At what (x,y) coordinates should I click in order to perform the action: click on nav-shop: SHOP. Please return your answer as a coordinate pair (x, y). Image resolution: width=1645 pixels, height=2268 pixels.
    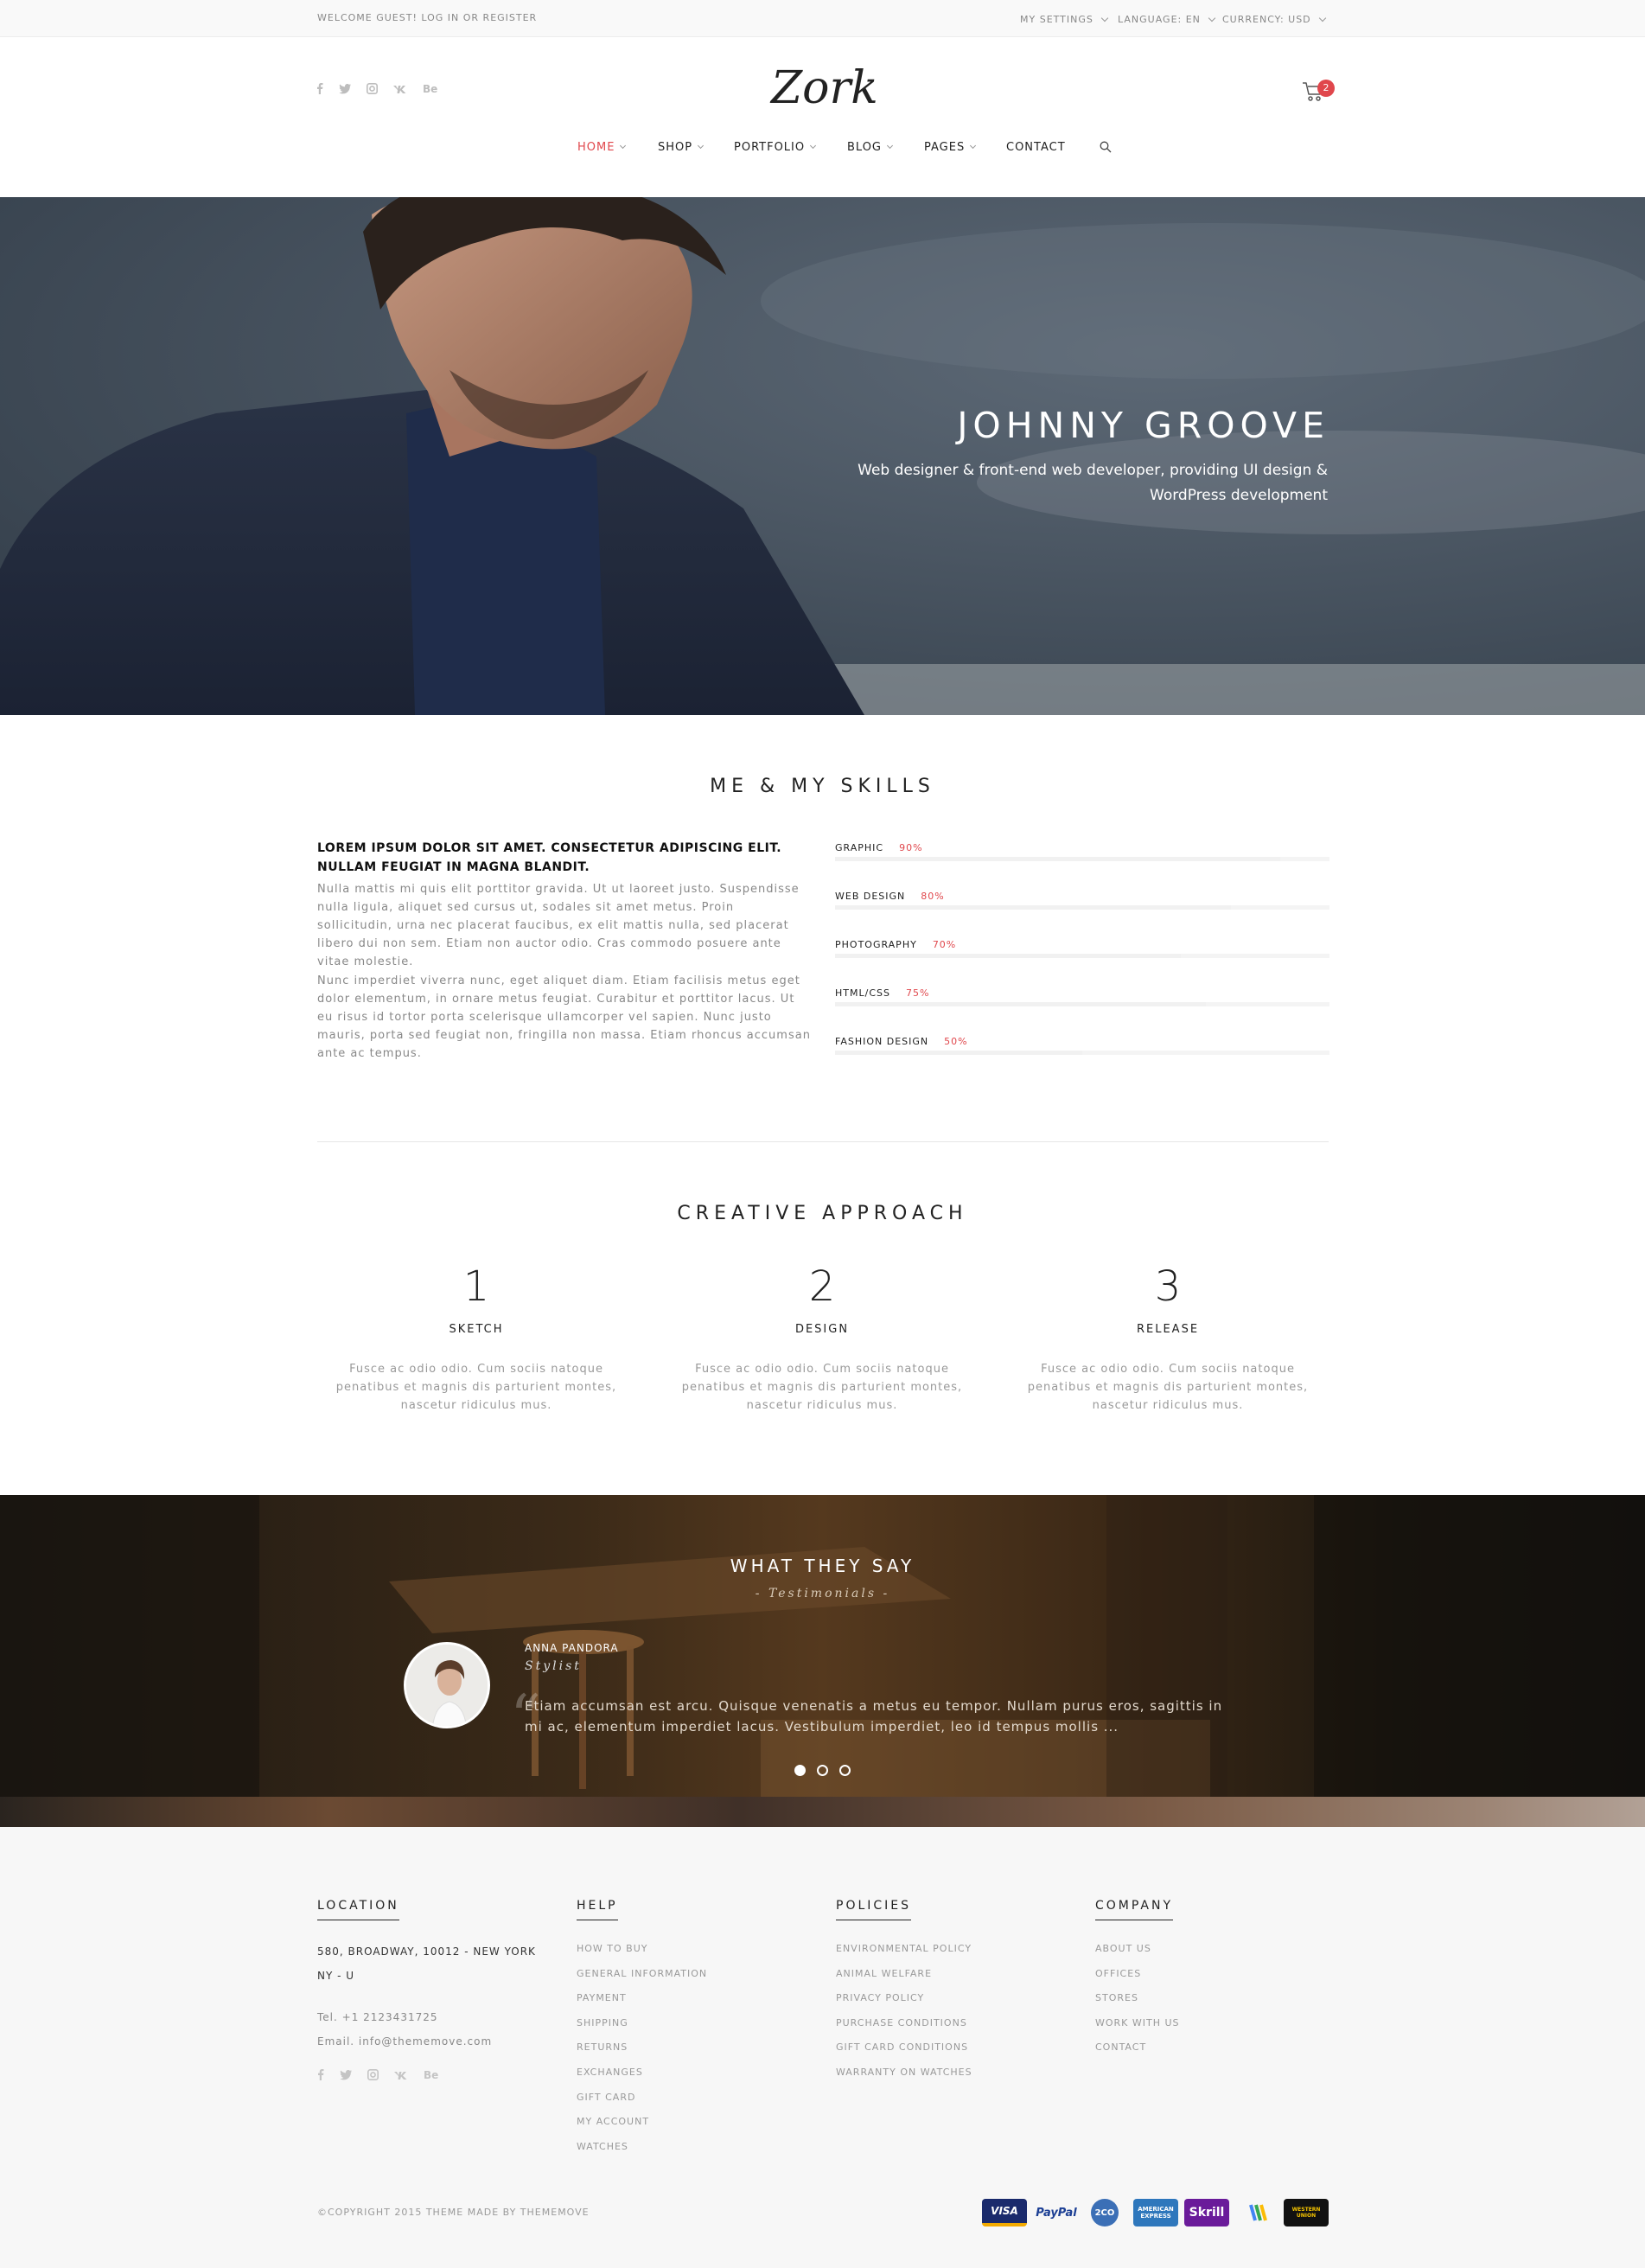
    Looking at the image, I should click on (682, 148).